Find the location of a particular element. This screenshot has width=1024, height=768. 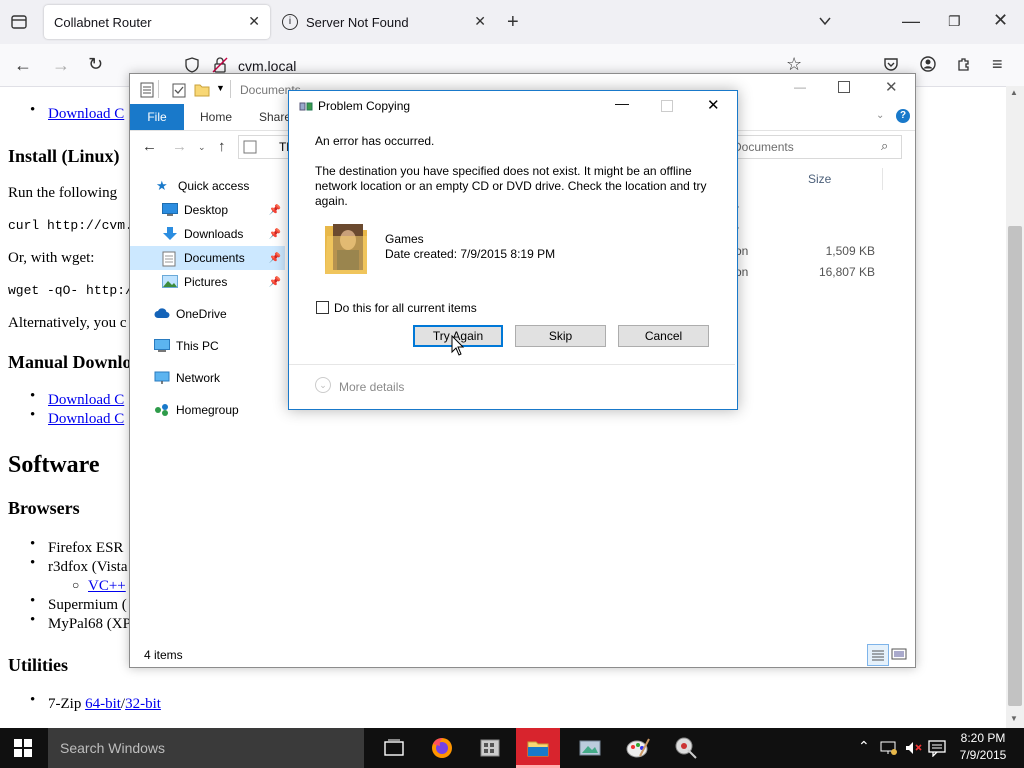

expand-ribbon-icon: ⌄ is located at coordinates (880, 115).